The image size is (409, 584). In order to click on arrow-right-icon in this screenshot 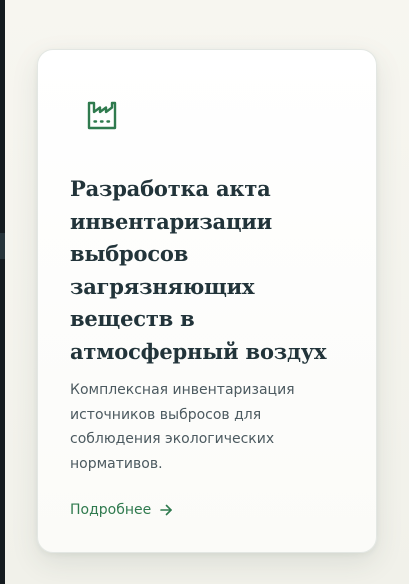, I will do `click(166, 510)`.